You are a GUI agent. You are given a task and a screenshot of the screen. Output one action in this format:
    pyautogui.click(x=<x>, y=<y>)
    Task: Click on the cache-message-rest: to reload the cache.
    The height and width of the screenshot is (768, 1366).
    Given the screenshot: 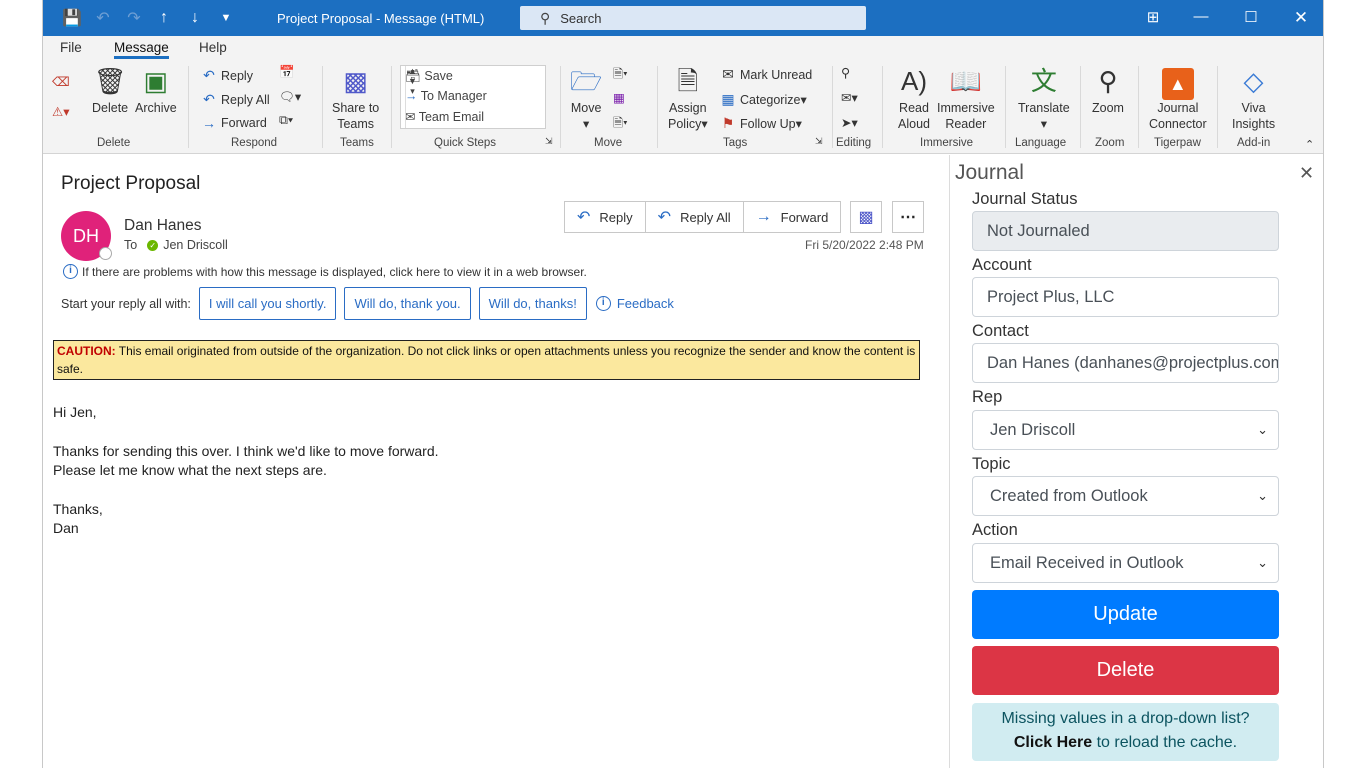 What is the action you would take?
    pyautogui.click(x=1165, y=742)
    